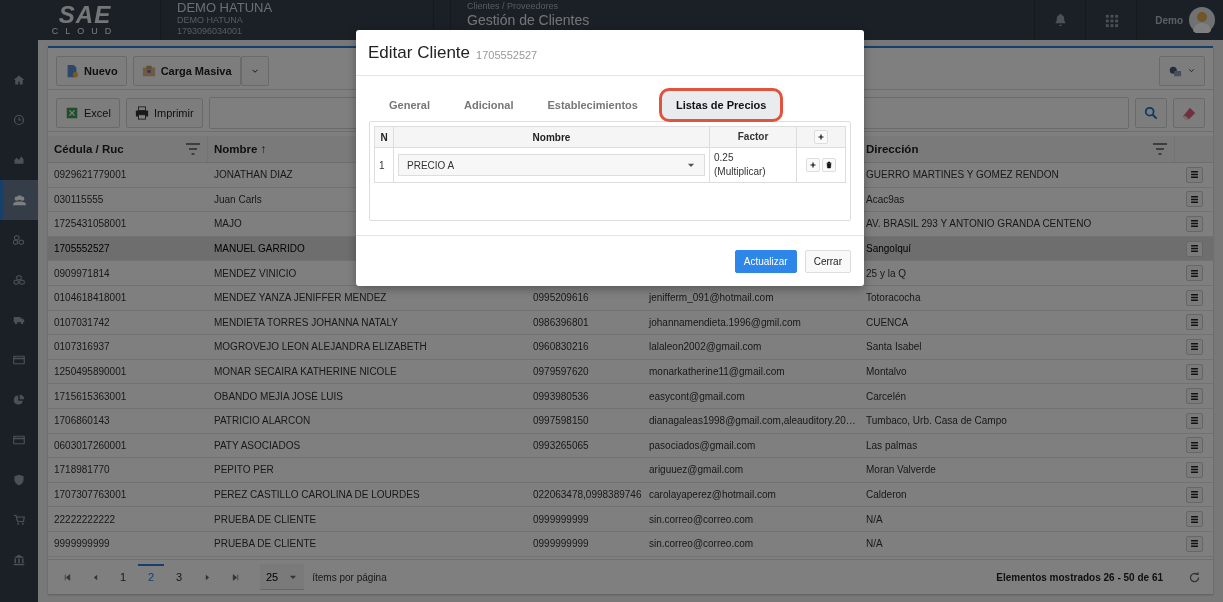  What do you see at coordinates (384, 137) in the screenshot?
I see `column-header: N` at bounding box center [384, 137].